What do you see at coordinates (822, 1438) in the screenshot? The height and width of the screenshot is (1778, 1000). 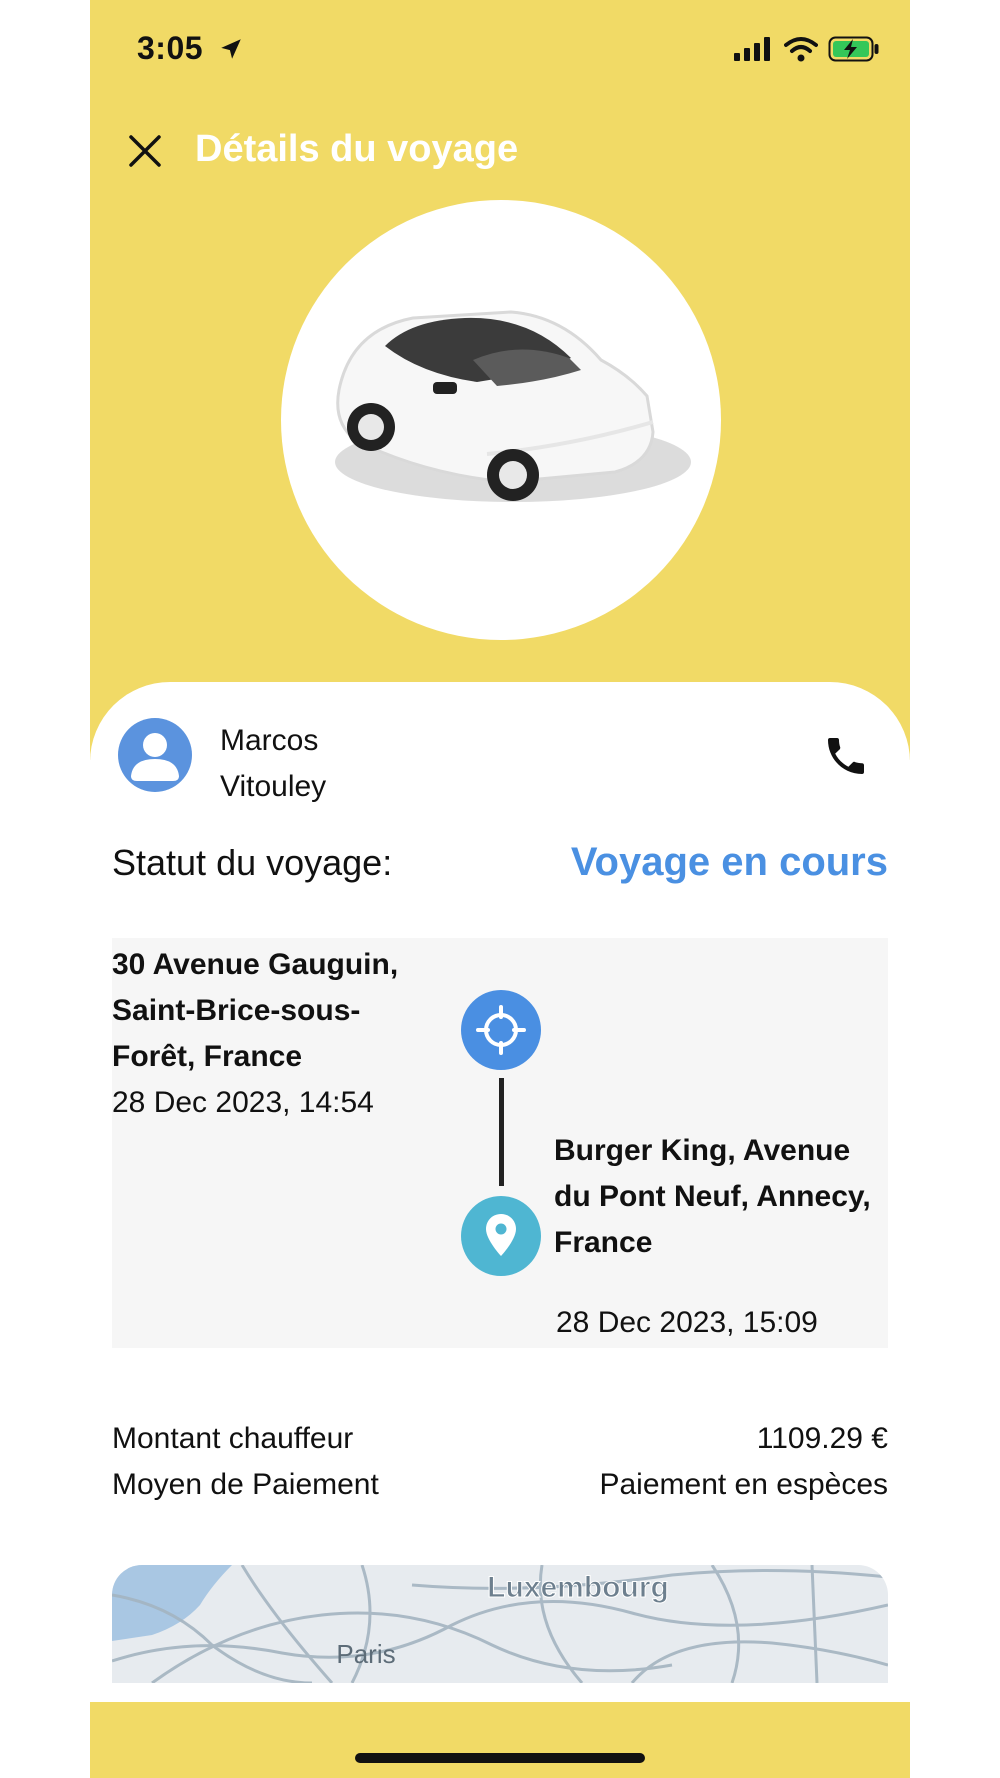 I see `driver-amount-value: 1109.29 €` at bounding box center [822, 1438].